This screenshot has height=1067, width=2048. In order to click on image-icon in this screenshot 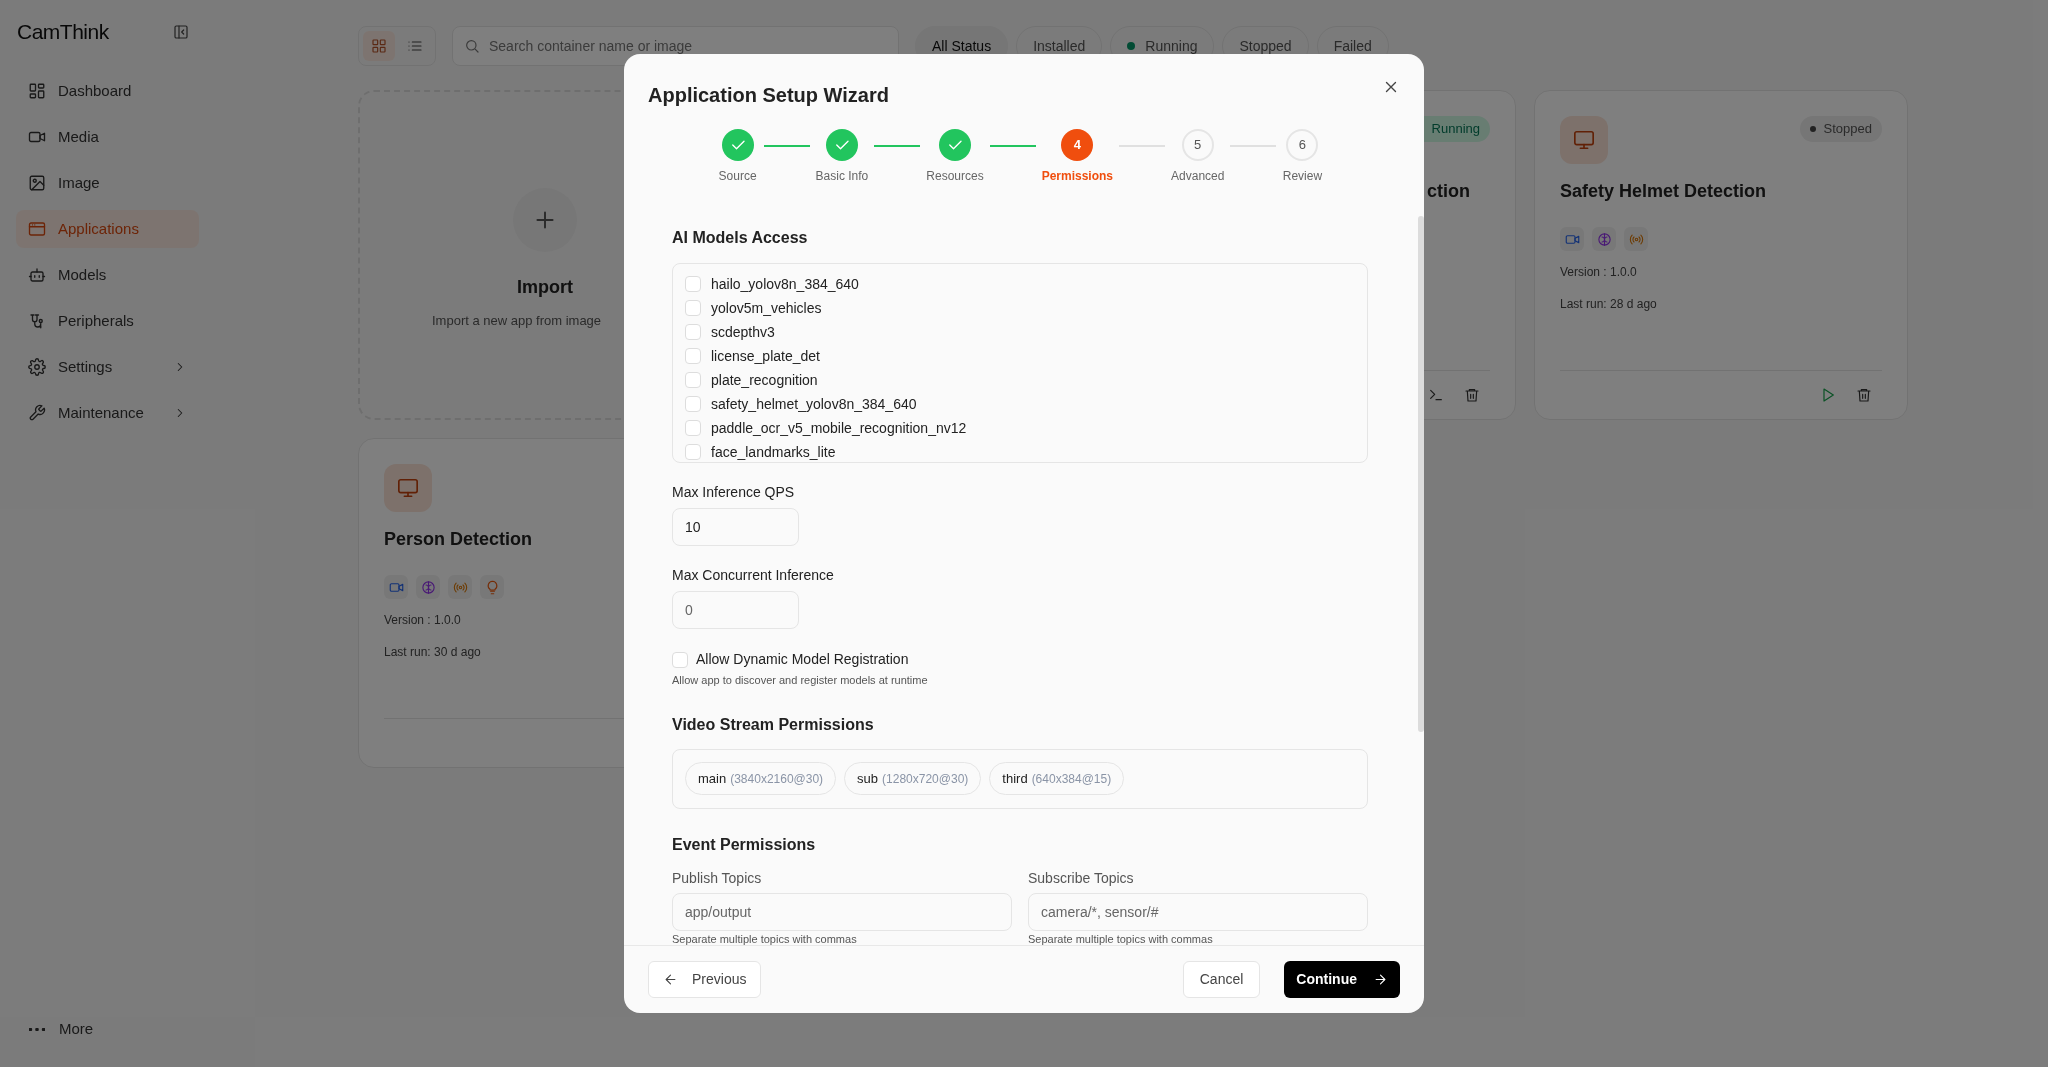, I will do `click(37, 183)`.